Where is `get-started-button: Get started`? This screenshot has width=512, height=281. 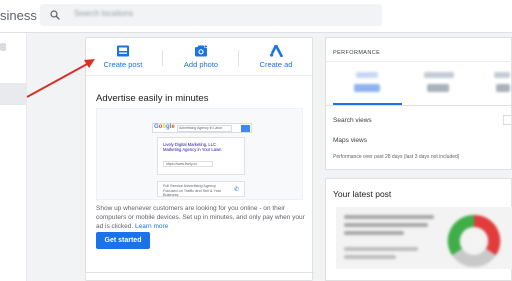 get-started-button: Get started is located at coordinates (123, 240).